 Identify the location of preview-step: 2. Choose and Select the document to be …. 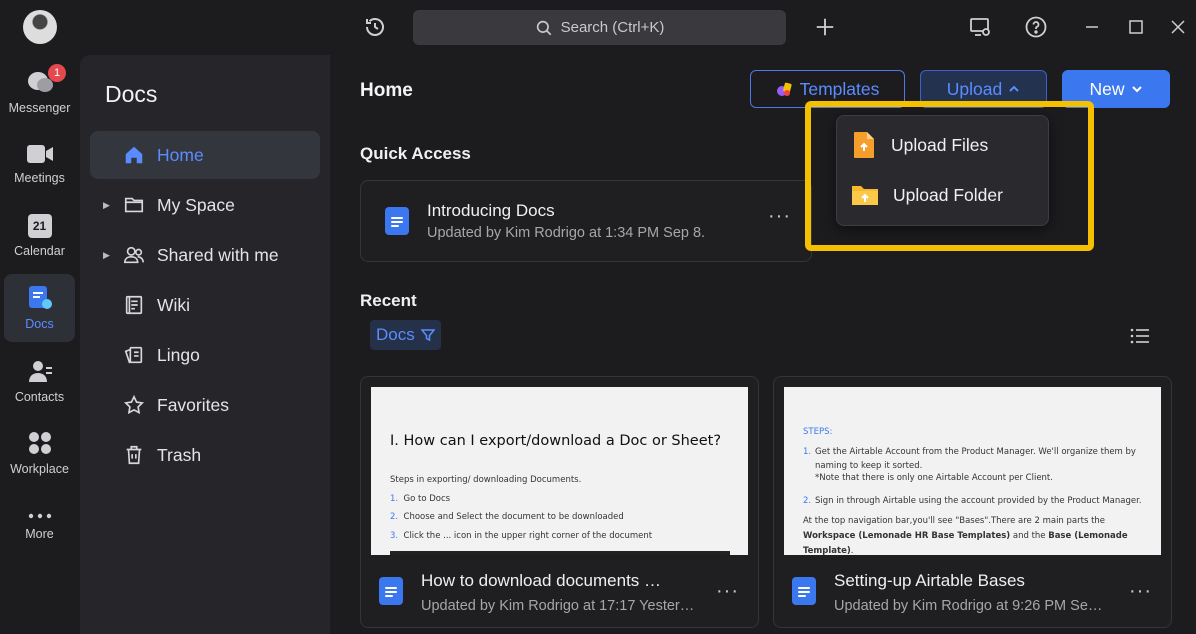
(507, 517).